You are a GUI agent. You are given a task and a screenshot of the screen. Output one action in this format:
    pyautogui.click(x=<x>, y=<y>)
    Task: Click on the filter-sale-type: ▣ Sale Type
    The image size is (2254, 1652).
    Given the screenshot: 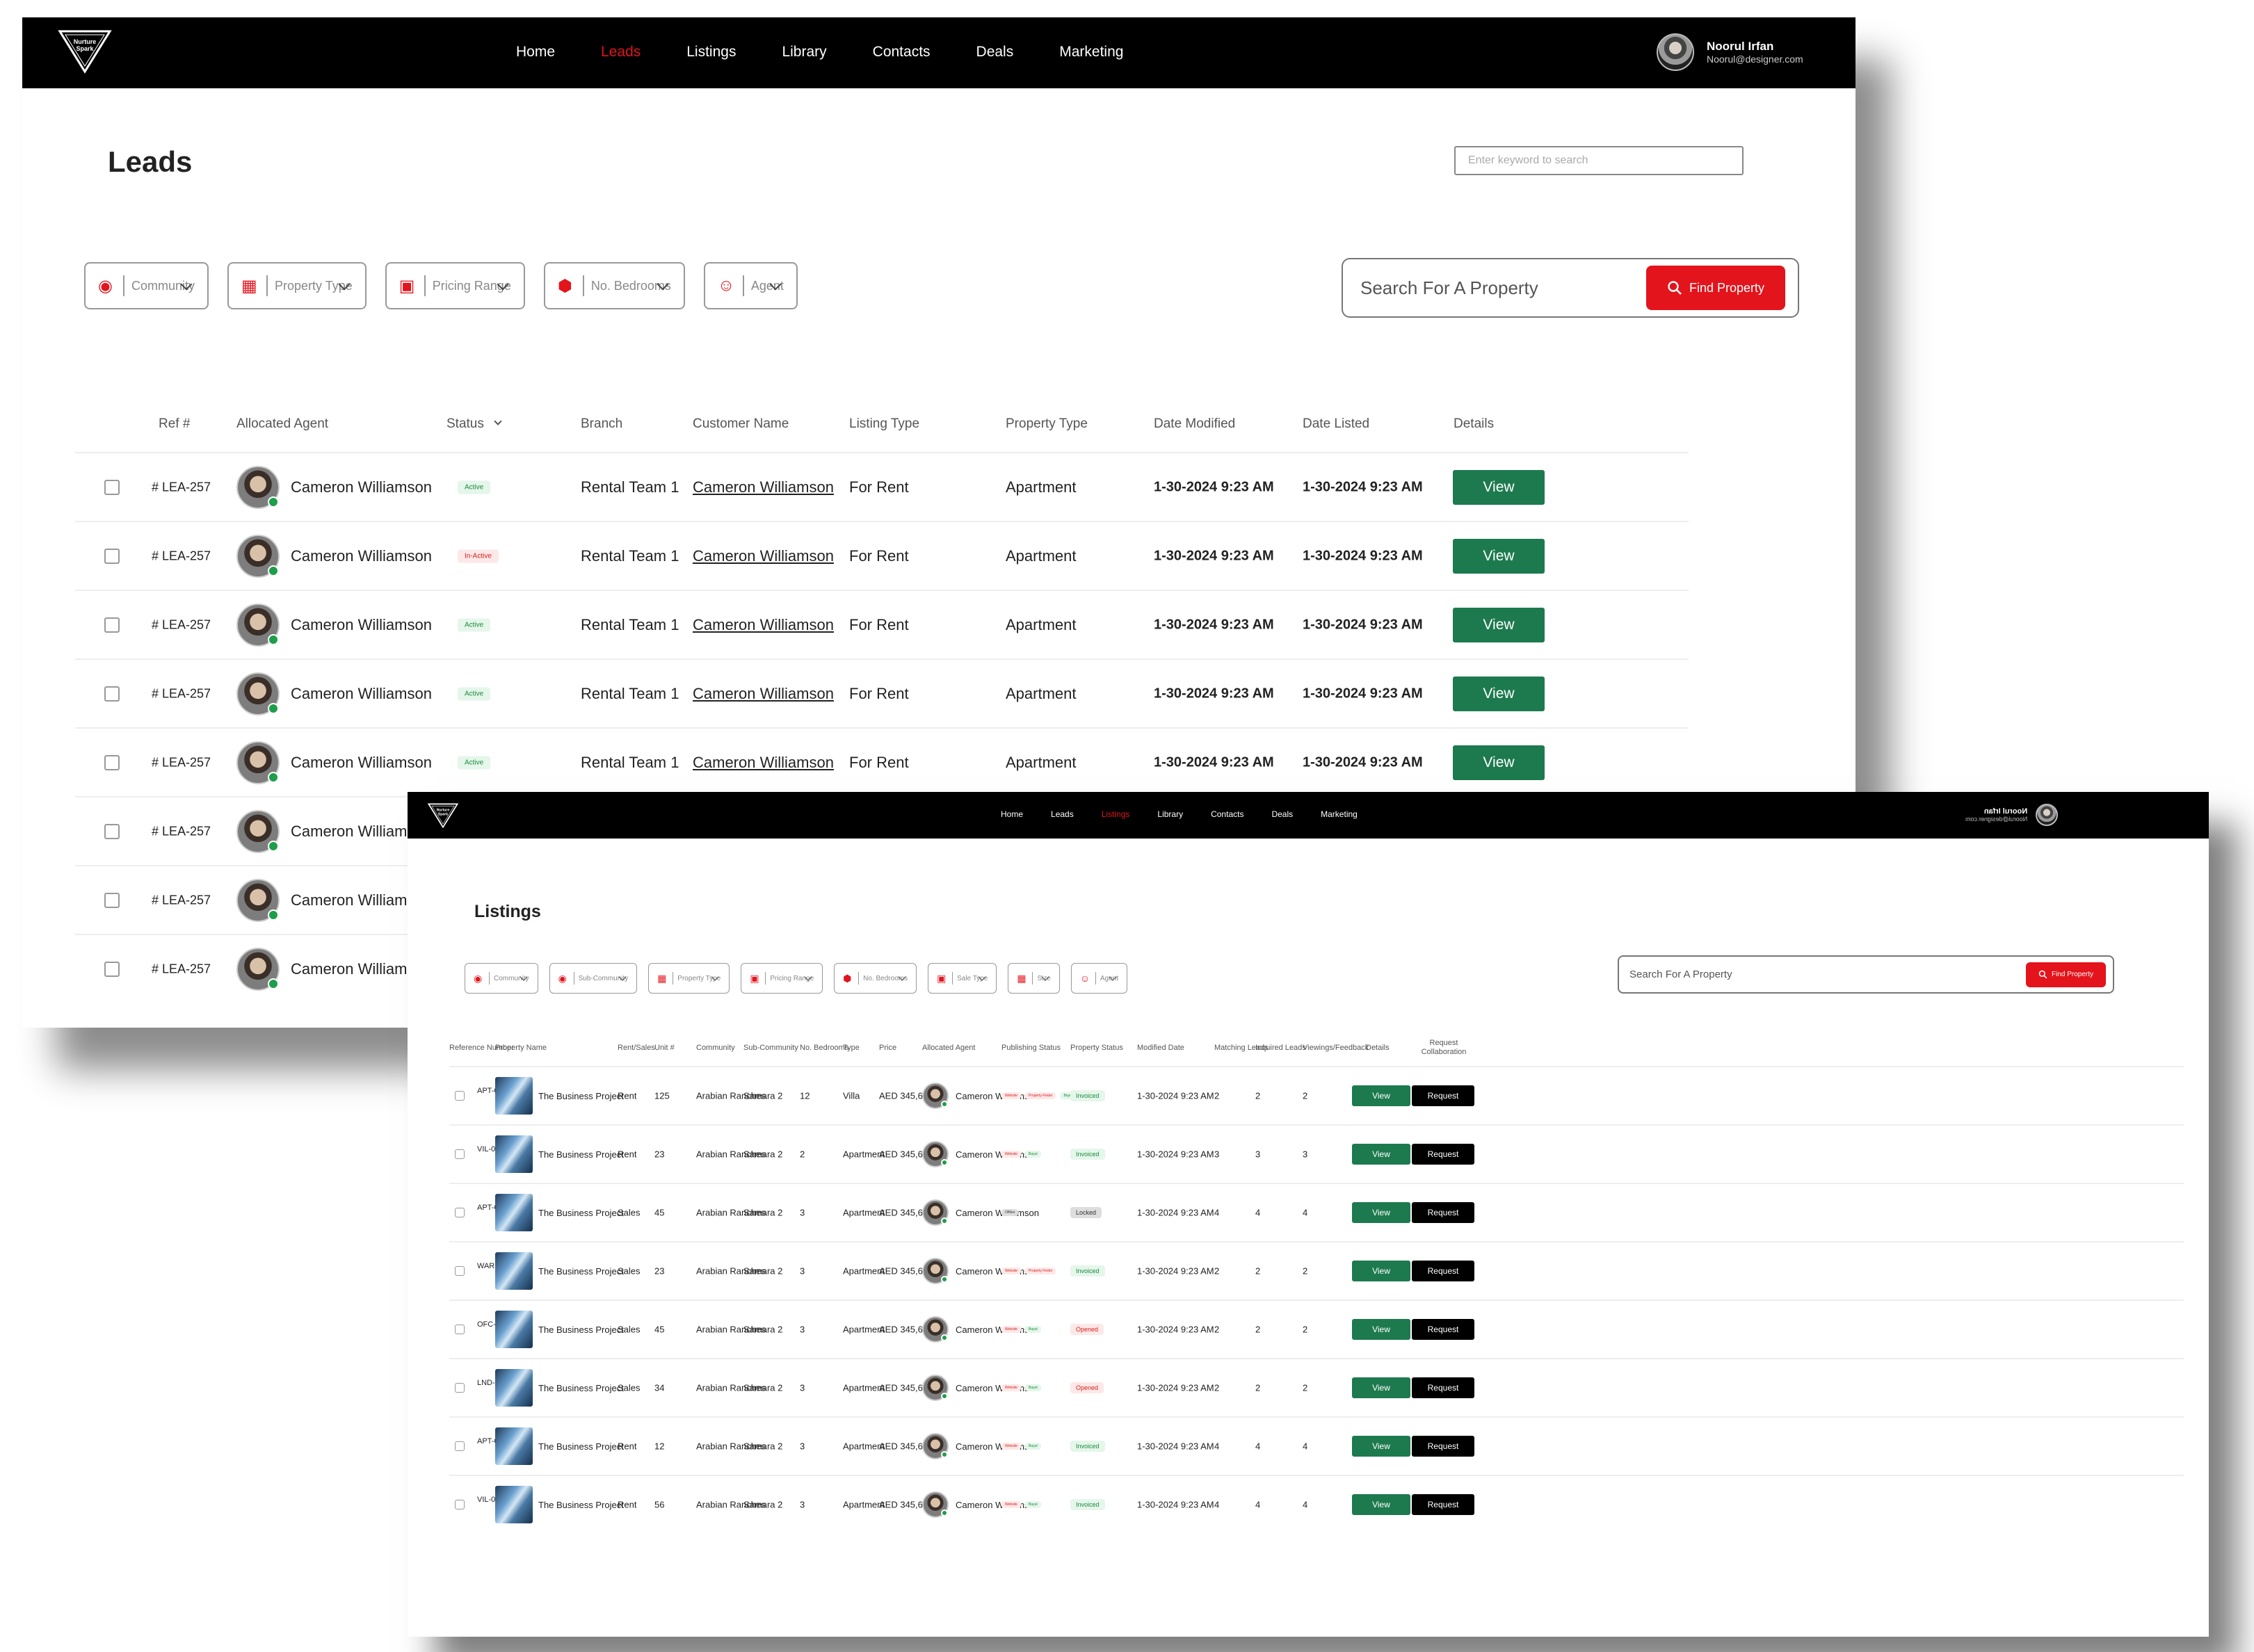 What is the action you would take?
    pyautogui.click(x=963, y=978)
    